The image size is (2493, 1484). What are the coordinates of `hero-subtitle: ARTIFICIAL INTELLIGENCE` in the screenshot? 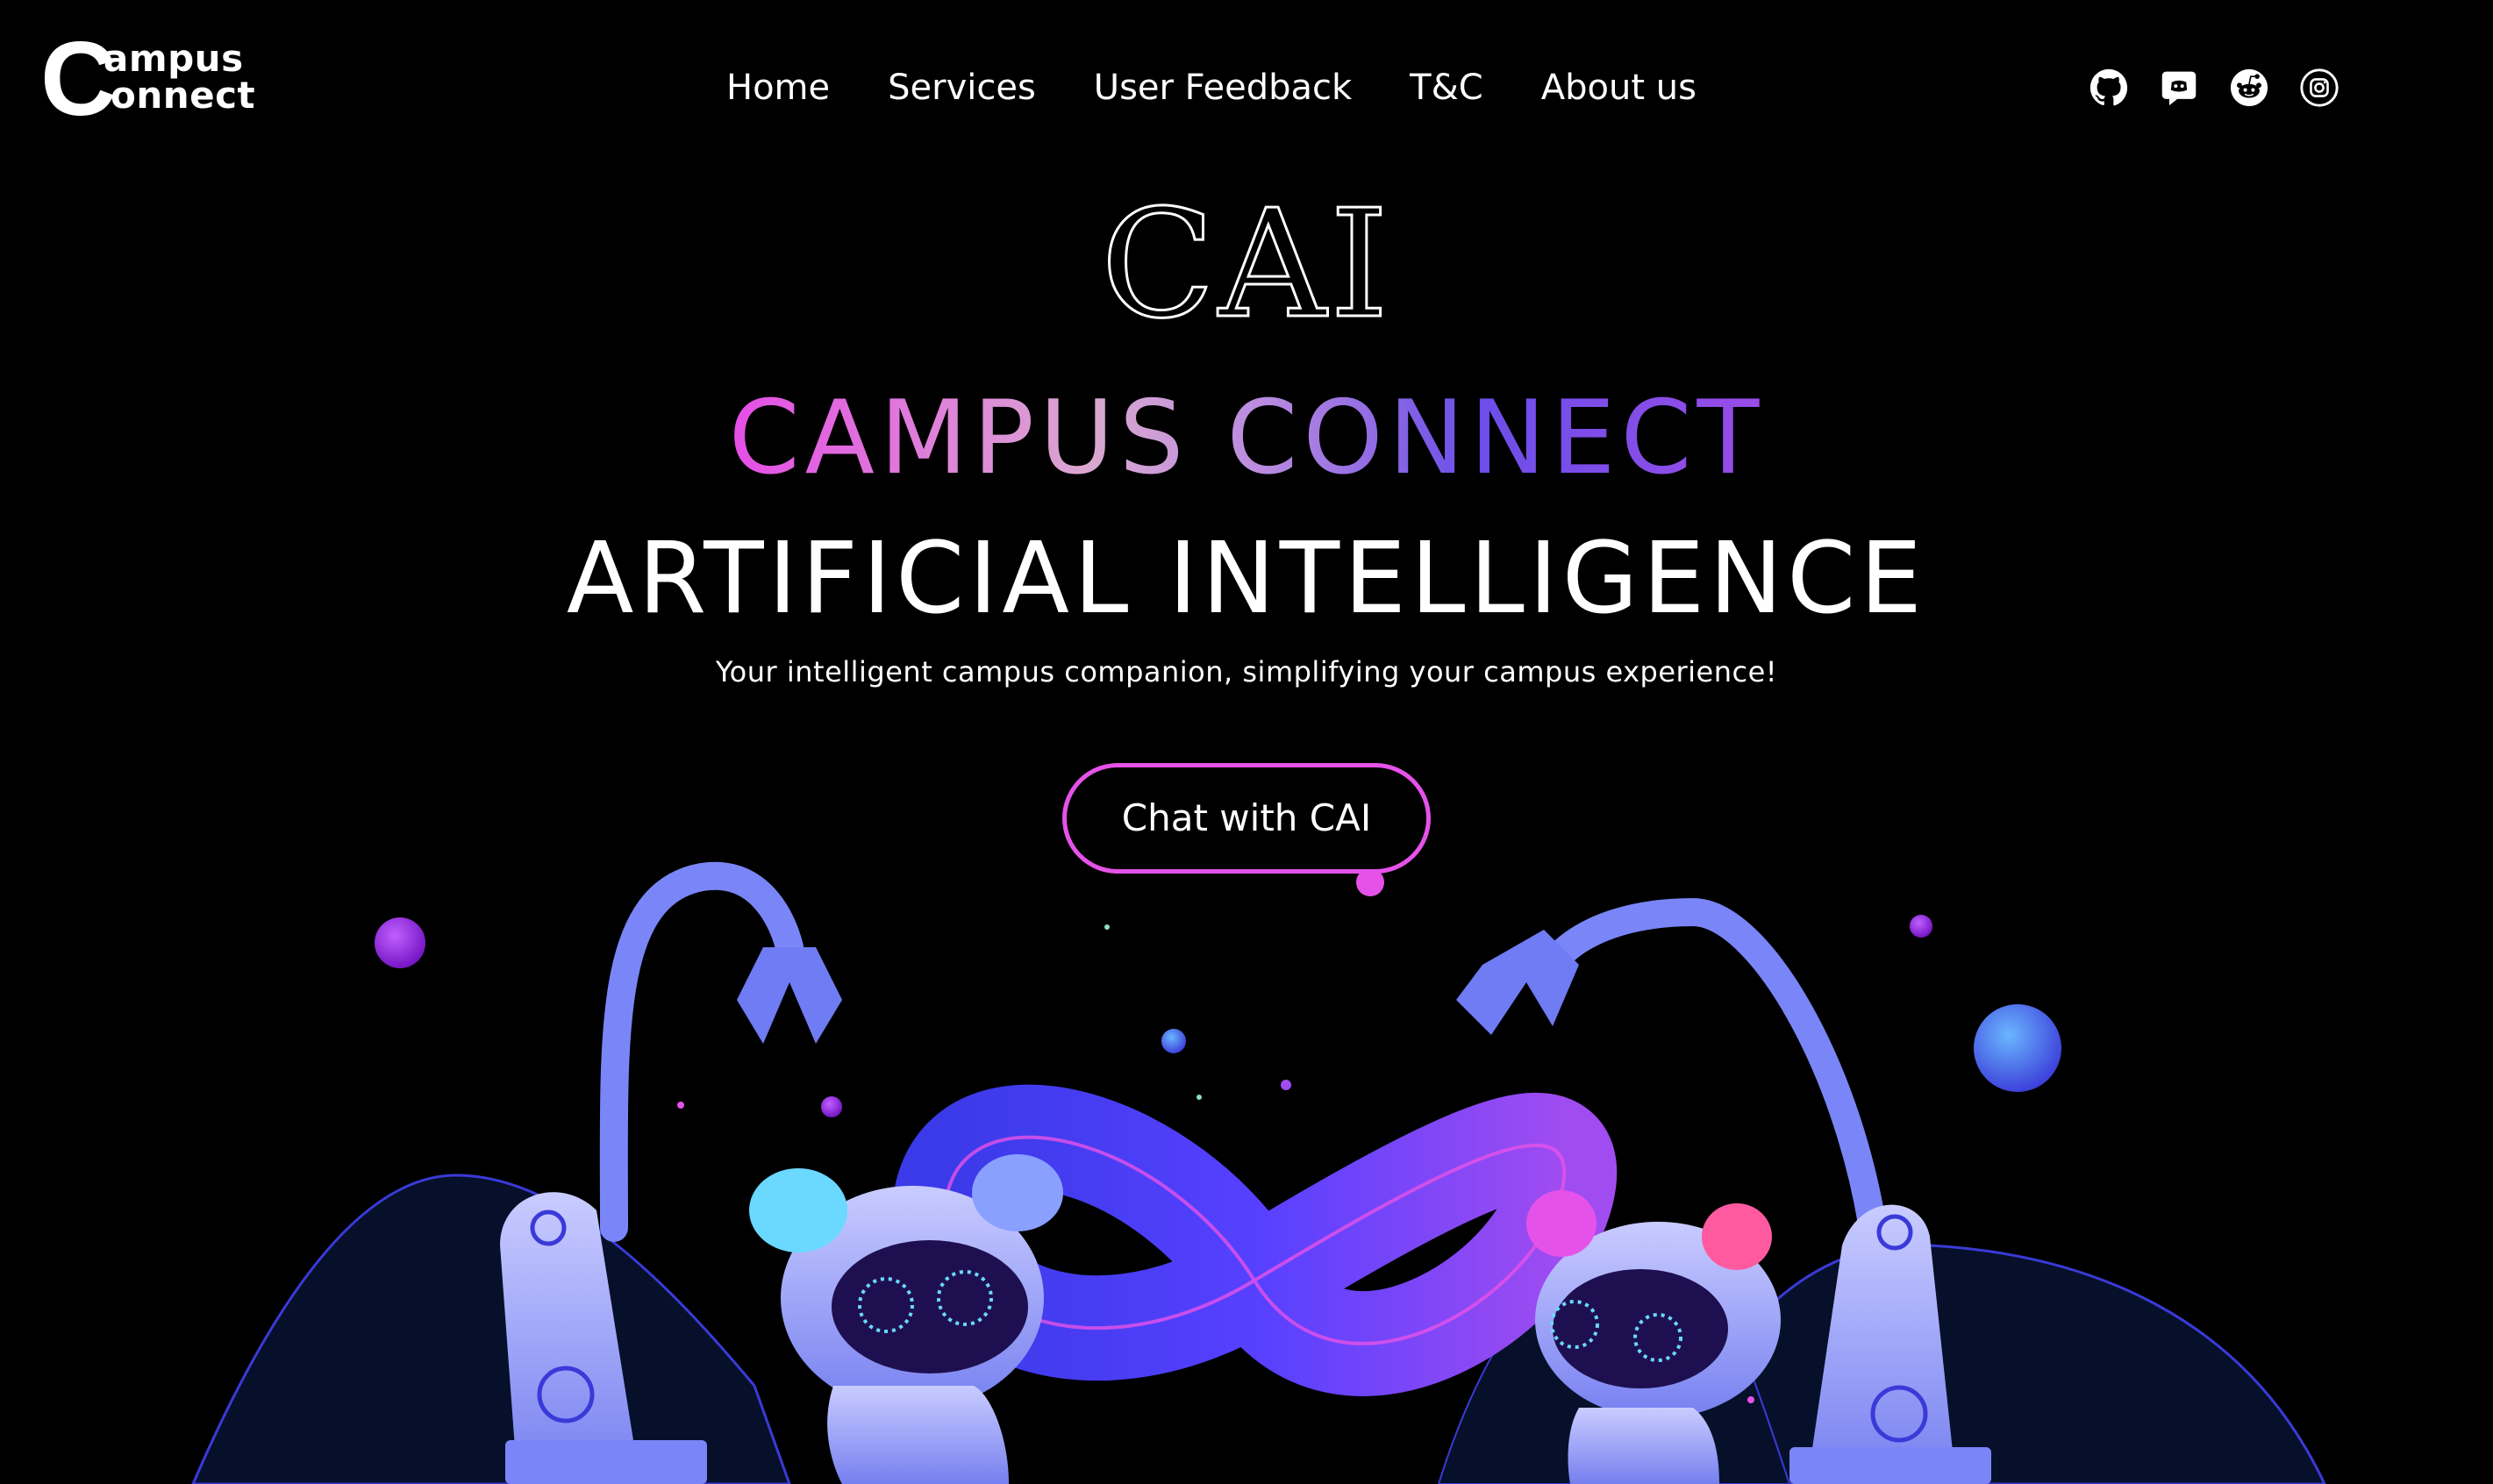 It's located at (1246, 579).